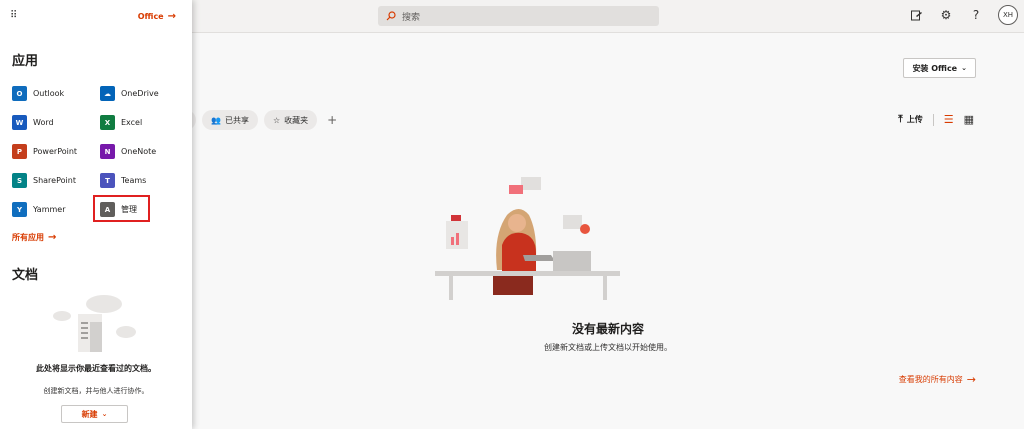 Image resolution: width=1024 pixels, height=429 pixels. Describe the element at coordinates (19, 93) in the screenshot. I see `outlook-icon: O` at that location.